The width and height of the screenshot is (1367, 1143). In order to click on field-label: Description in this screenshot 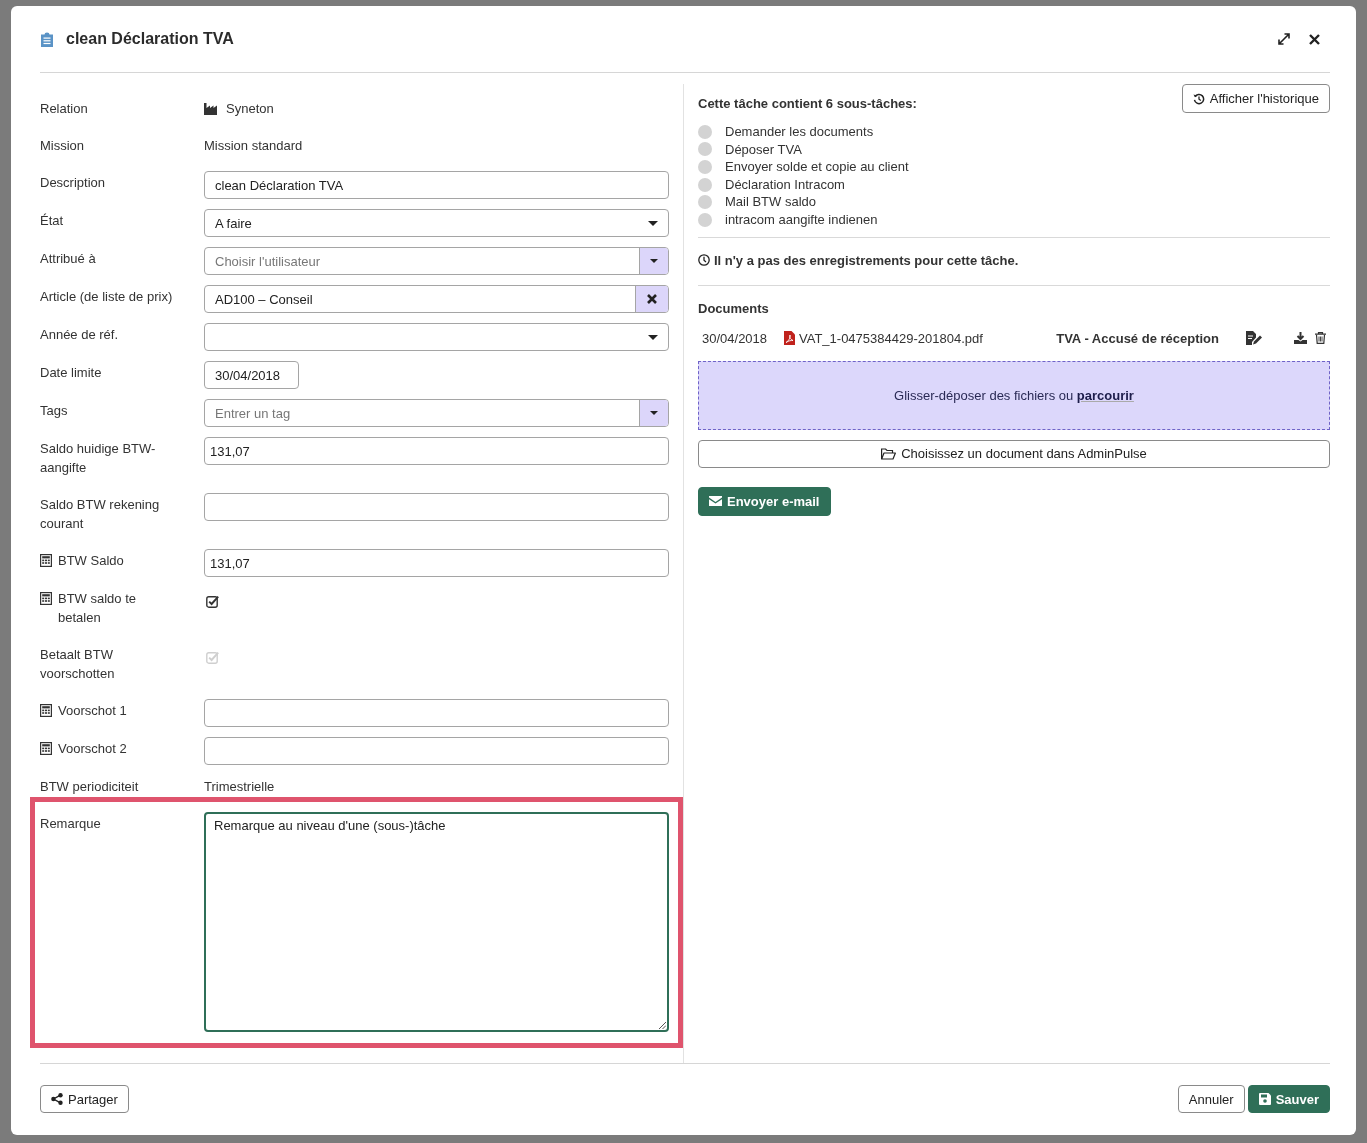, I will do `click(73, 183)`.